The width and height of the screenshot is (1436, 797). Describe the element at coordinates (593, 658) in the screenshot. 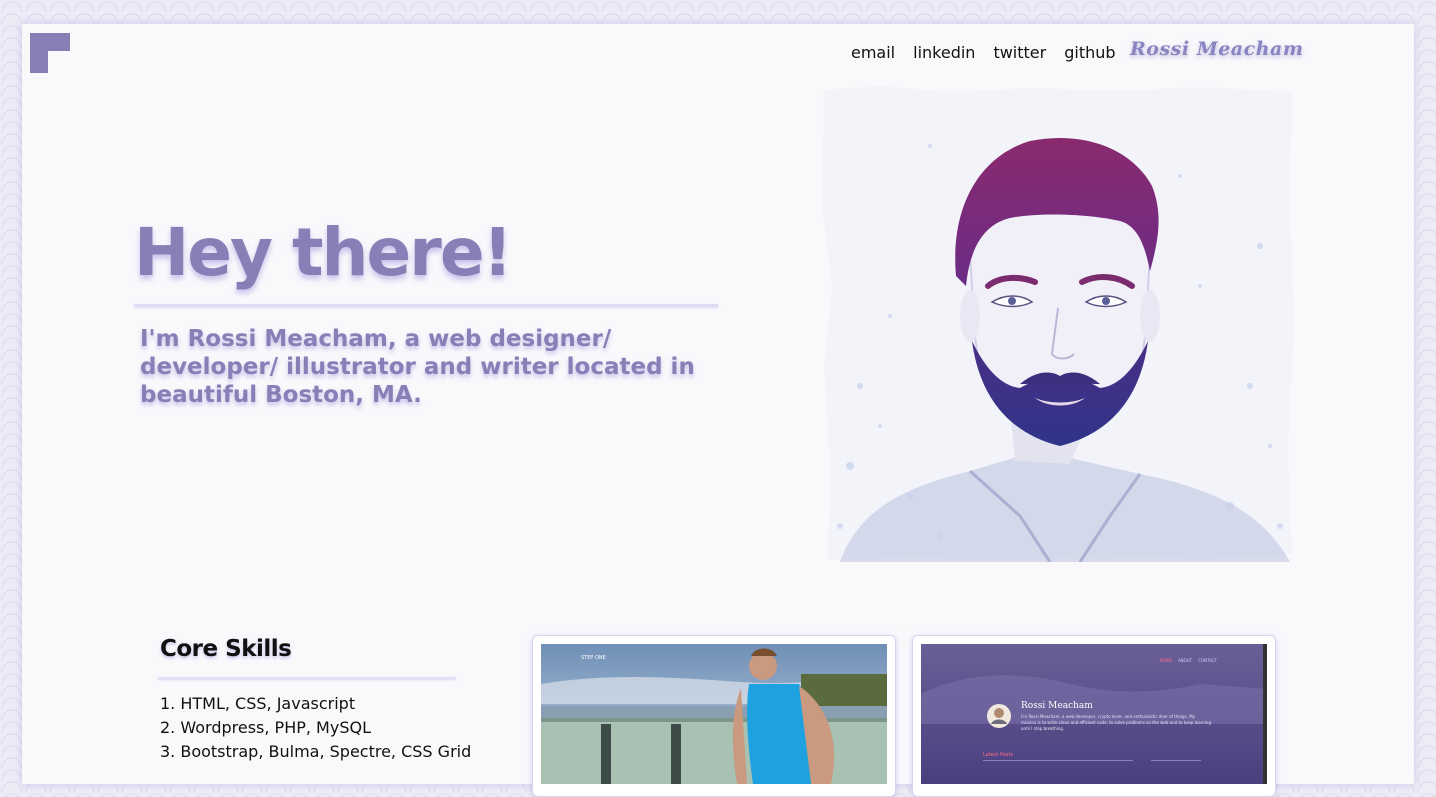

I see `svg-text: STEP ONE` at that location.